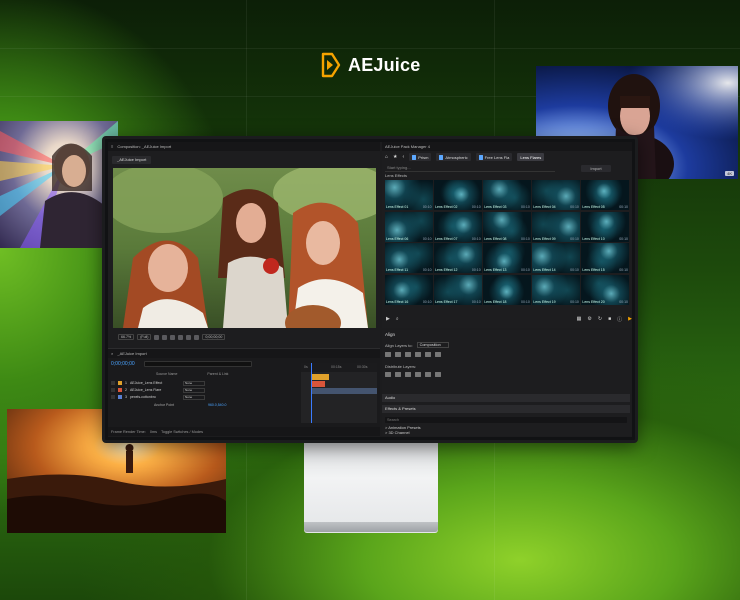 Image resolution: width=740 pixels, height=600 pixels. I want to click on effects-search-input: Search, so click(506, 420).